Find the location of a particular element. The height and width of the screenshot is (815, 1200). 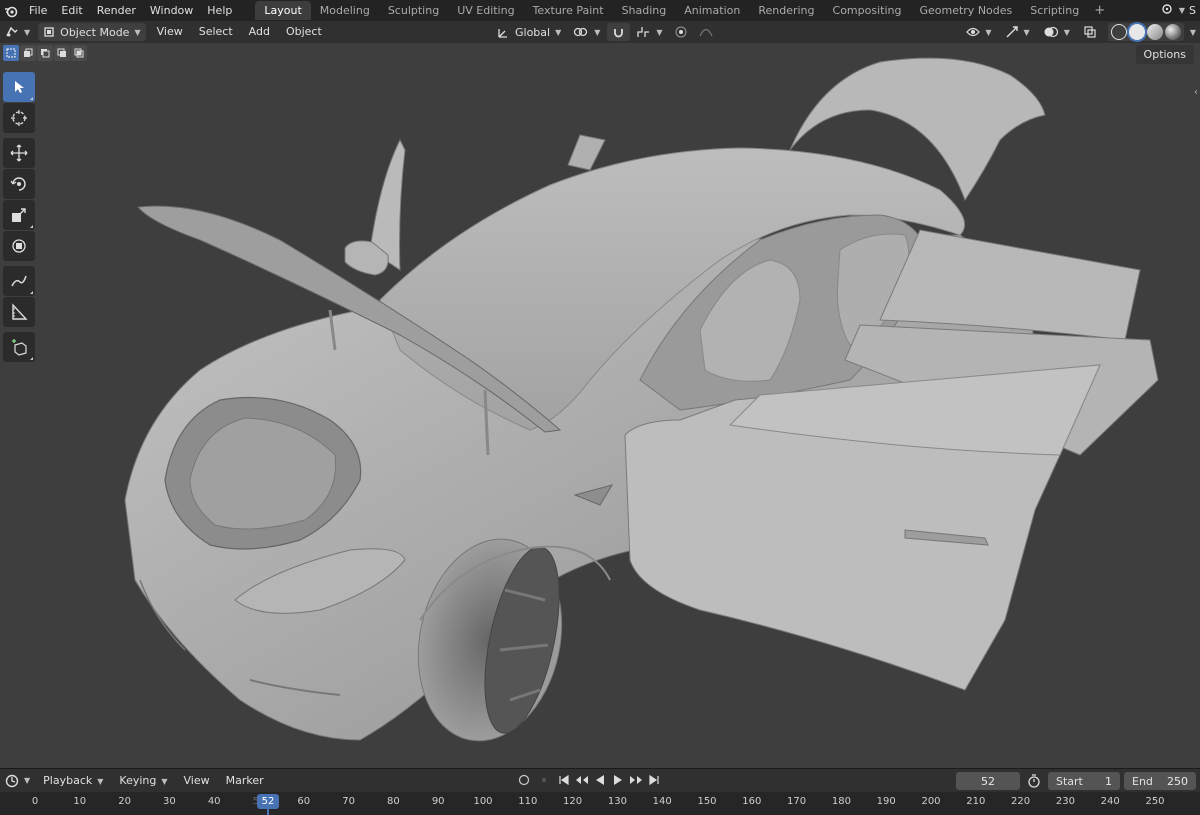

menu-file: File is located at coordinates (38, 10).